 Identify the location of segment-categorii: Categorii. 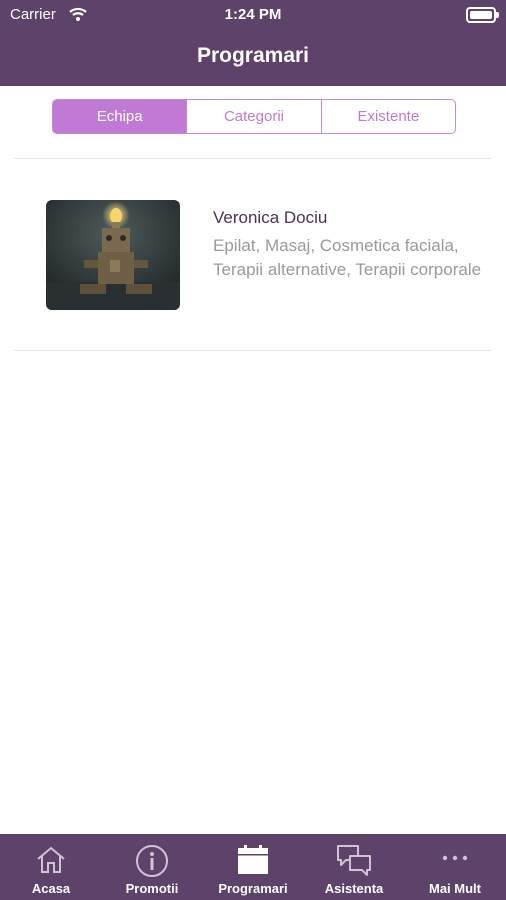
(253, 116).